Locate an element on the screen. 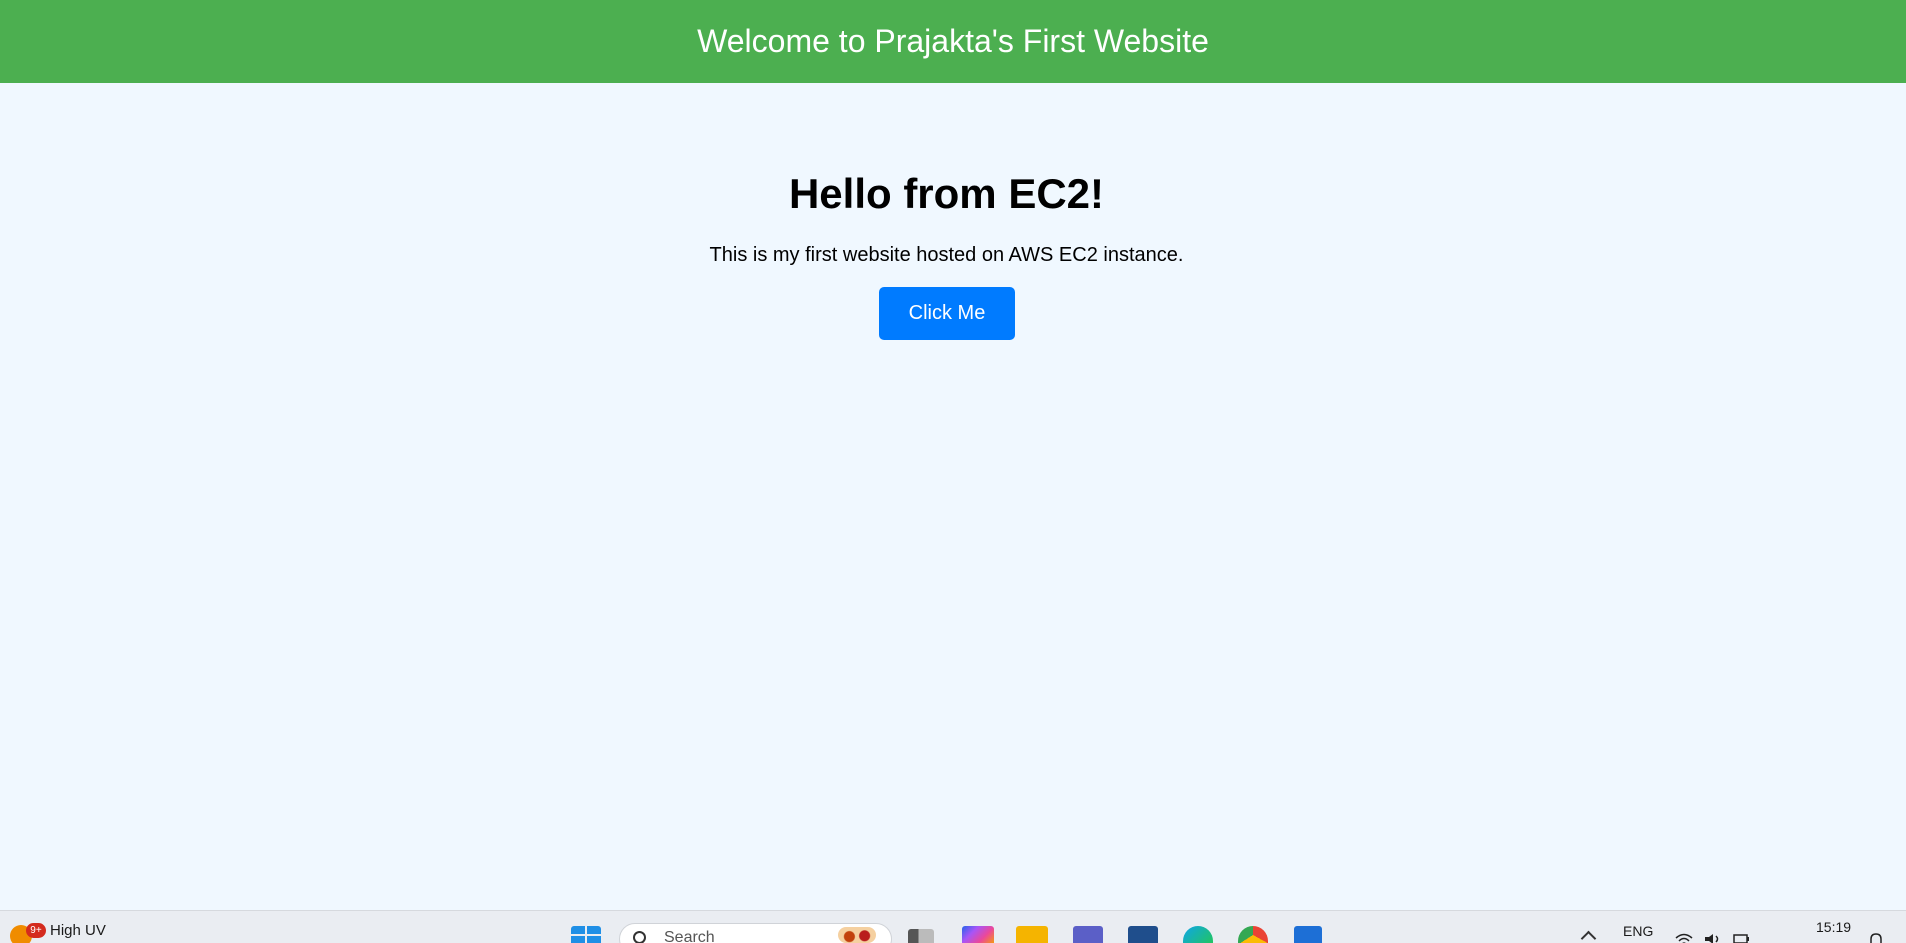 This screenshot has width=1906, height=943. file-explorer-icon is located at coordinates (1032, 934).